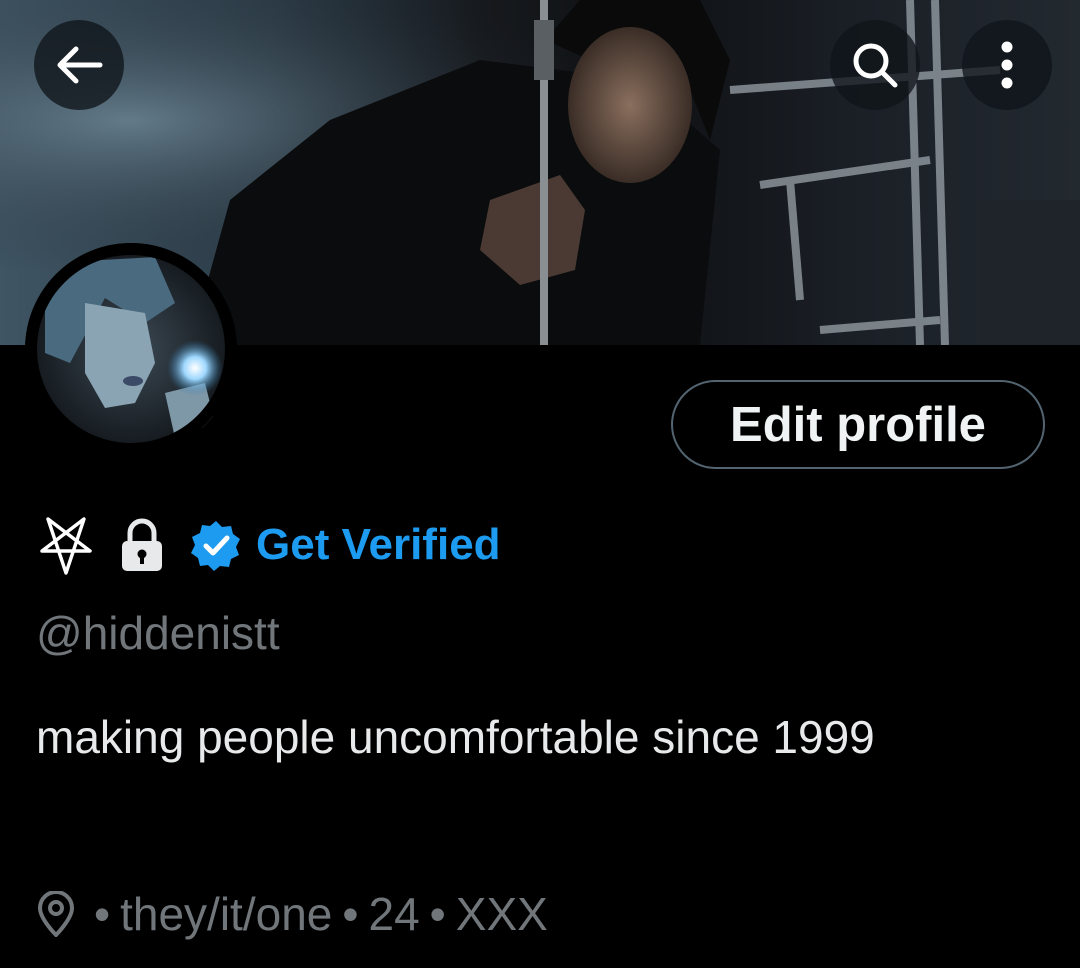 The height and width of the screenshot is (968, 1080). I want to click on lock-icon, so click(142, 545).